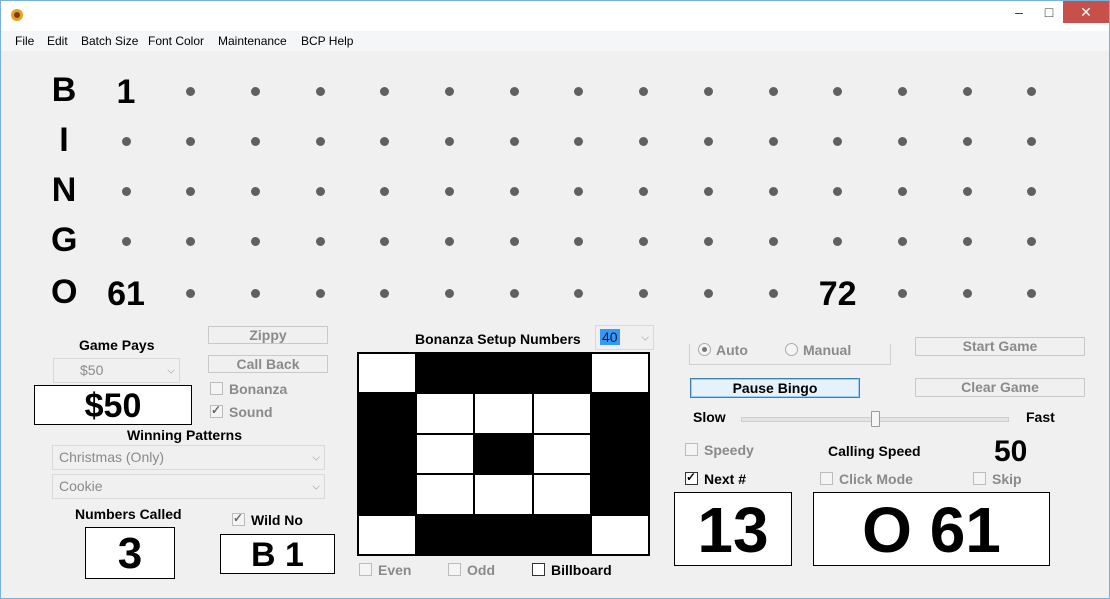  I want to click on game-pays-select: $50 ⌵, so click(116, 370).